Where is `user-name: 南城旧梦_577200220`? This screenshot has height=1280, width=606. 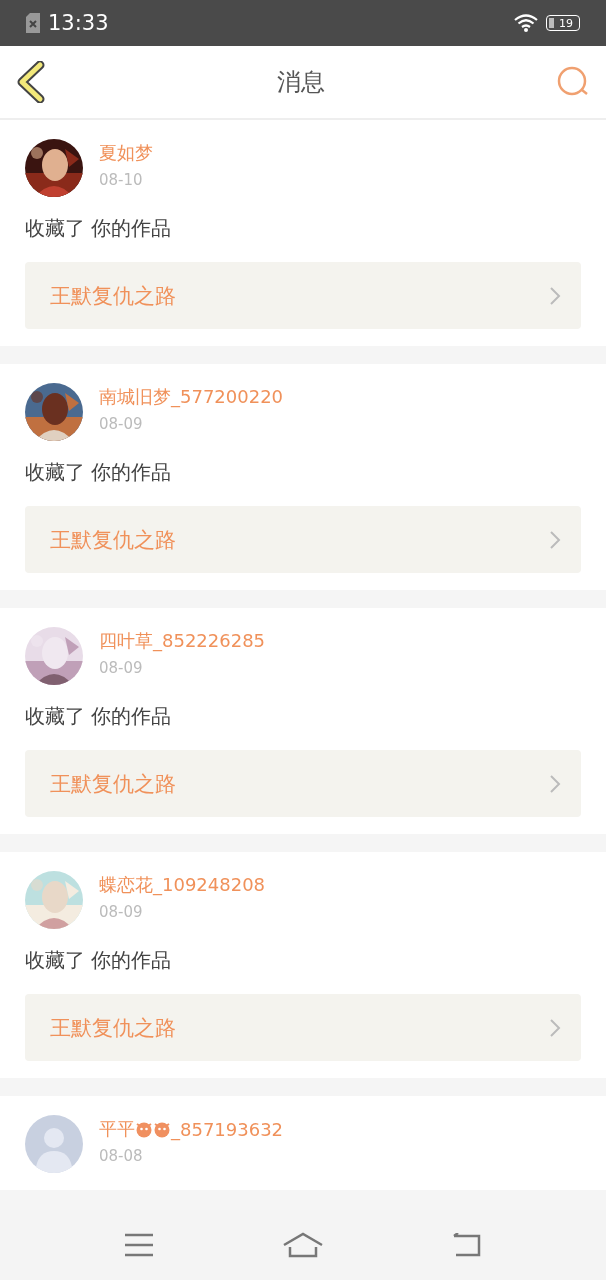
user-name: 南城旧梦_577200220 is located at coordinates (191, 397).